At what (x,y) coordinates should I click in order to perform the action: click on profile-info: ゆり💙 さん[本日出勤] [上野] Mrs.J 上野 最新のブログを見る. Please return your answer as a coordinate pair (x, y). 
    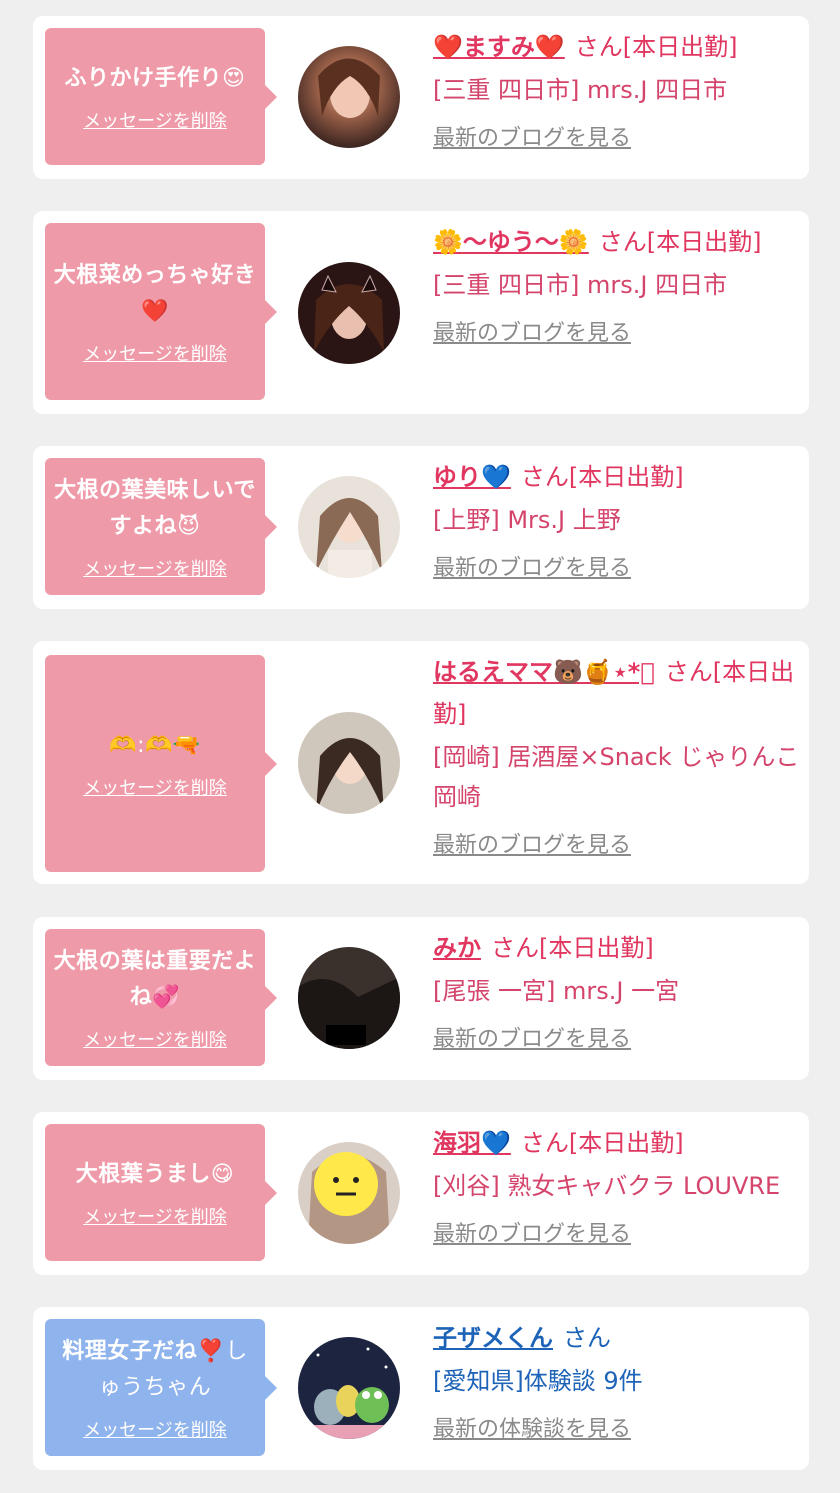
    Looking at the image, I should click on (617, 519).